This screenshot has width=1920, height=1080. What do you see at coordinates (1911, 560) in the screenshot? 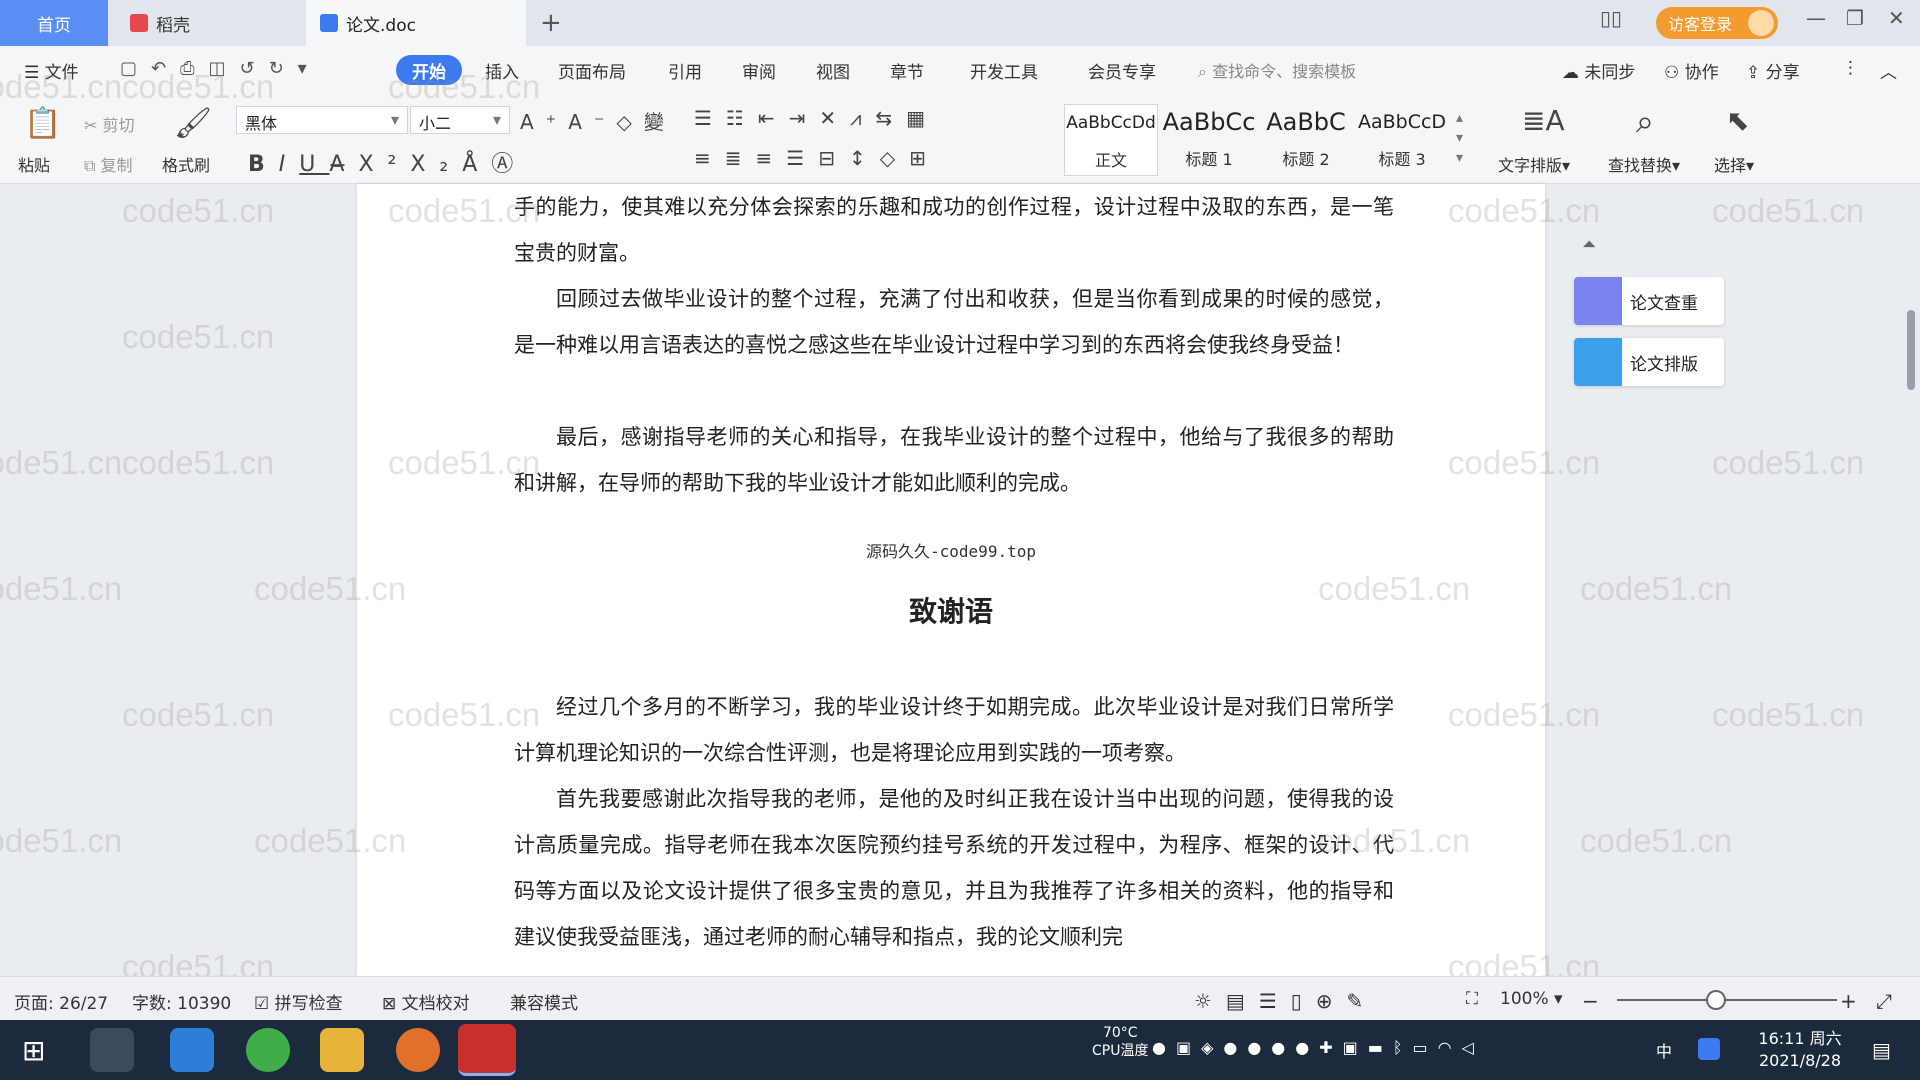
I see `vertical-scrollbar` at bounding box center [1911, 560].